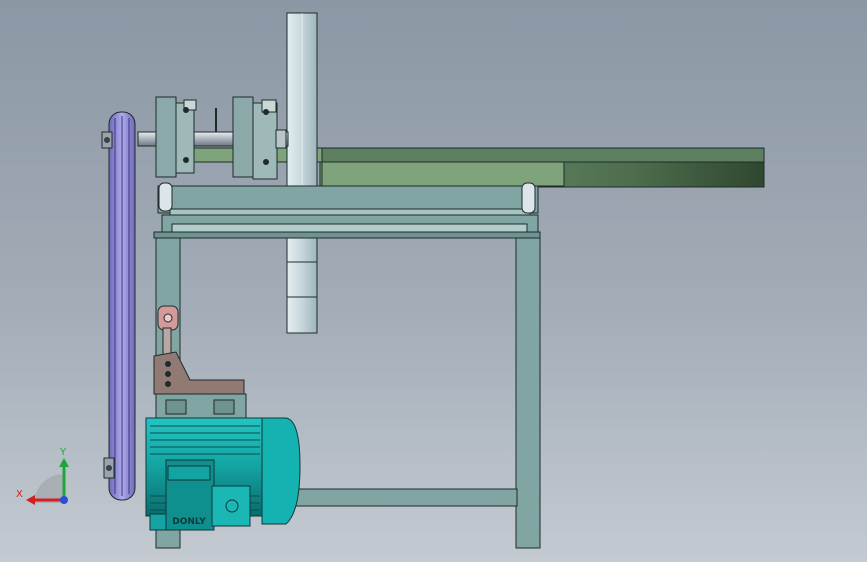 The height and width of the screenshot is (562, 867). I want to click on cutting-disc-lower, so click(302, 285).